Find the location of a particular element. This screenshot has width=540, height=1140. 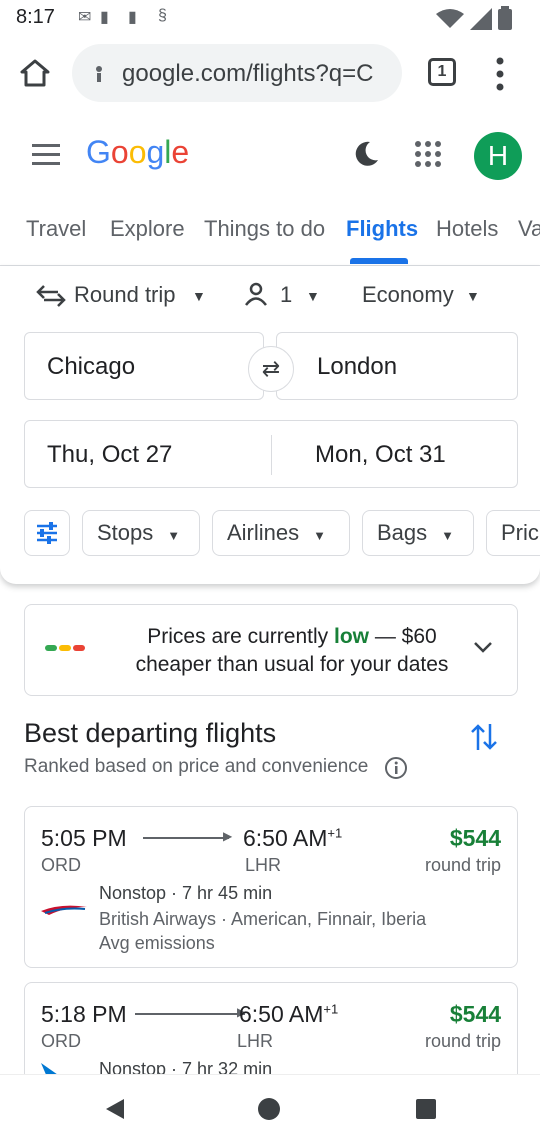

all-filters-button is located at coordinates (47, 533).